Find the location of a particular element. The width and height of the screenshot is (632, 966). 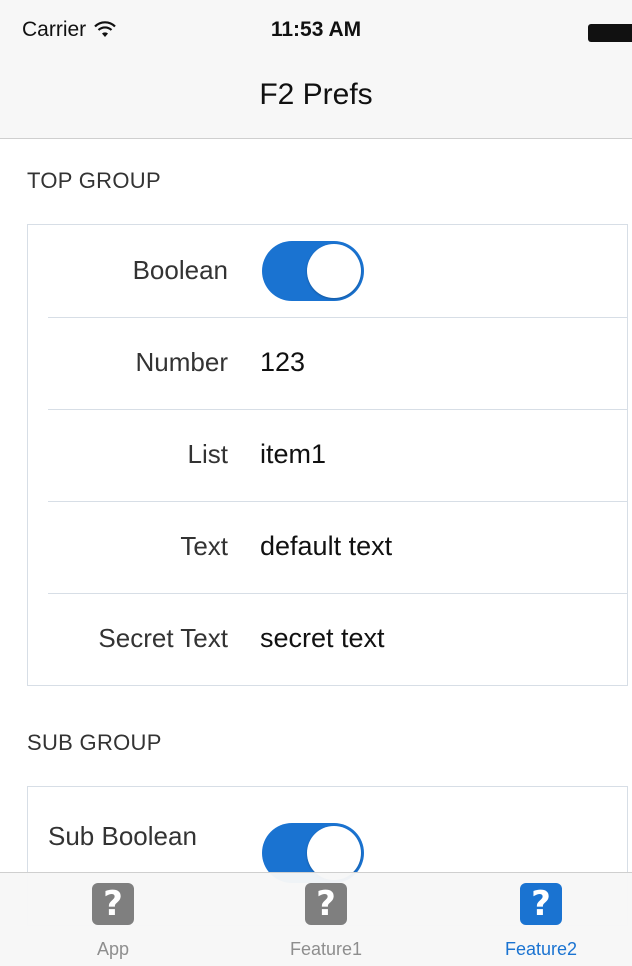

sub-group-header: SUB GROUP is located at coordinates (94, 742).